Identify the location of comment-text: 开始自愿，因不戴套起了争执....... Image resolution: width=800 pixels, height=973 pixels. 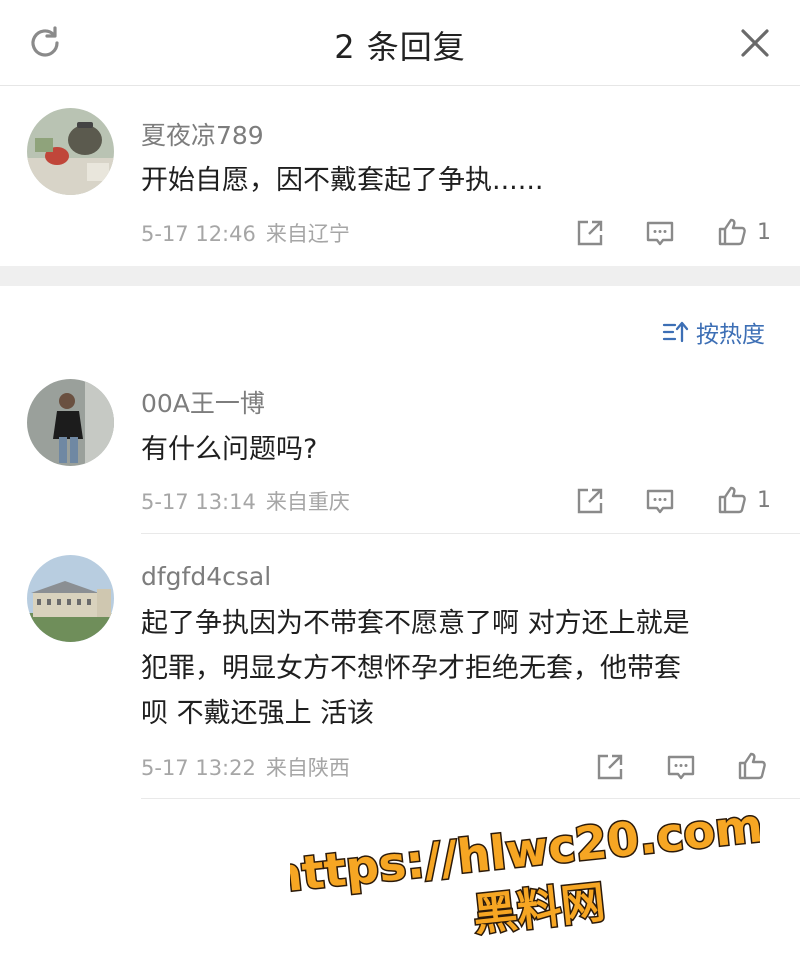
(342, 180).